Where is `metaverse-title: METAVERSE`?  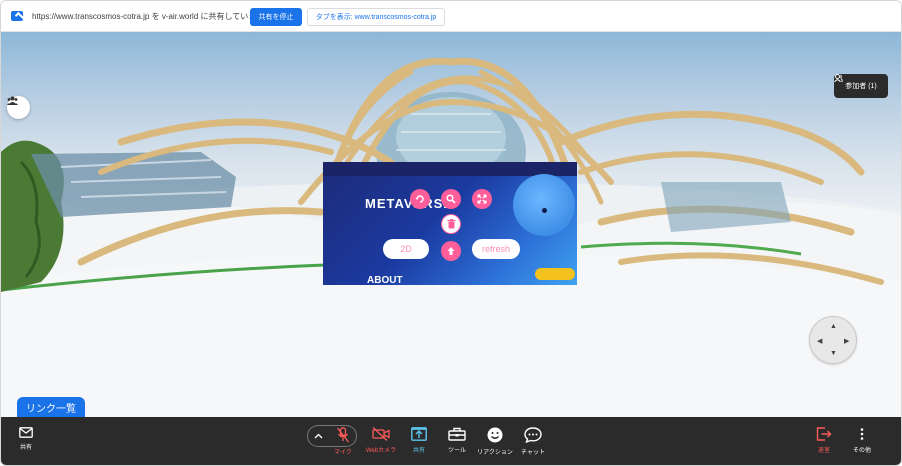 metaverse-title: METAVERSE is located at coordinates (409, 203).